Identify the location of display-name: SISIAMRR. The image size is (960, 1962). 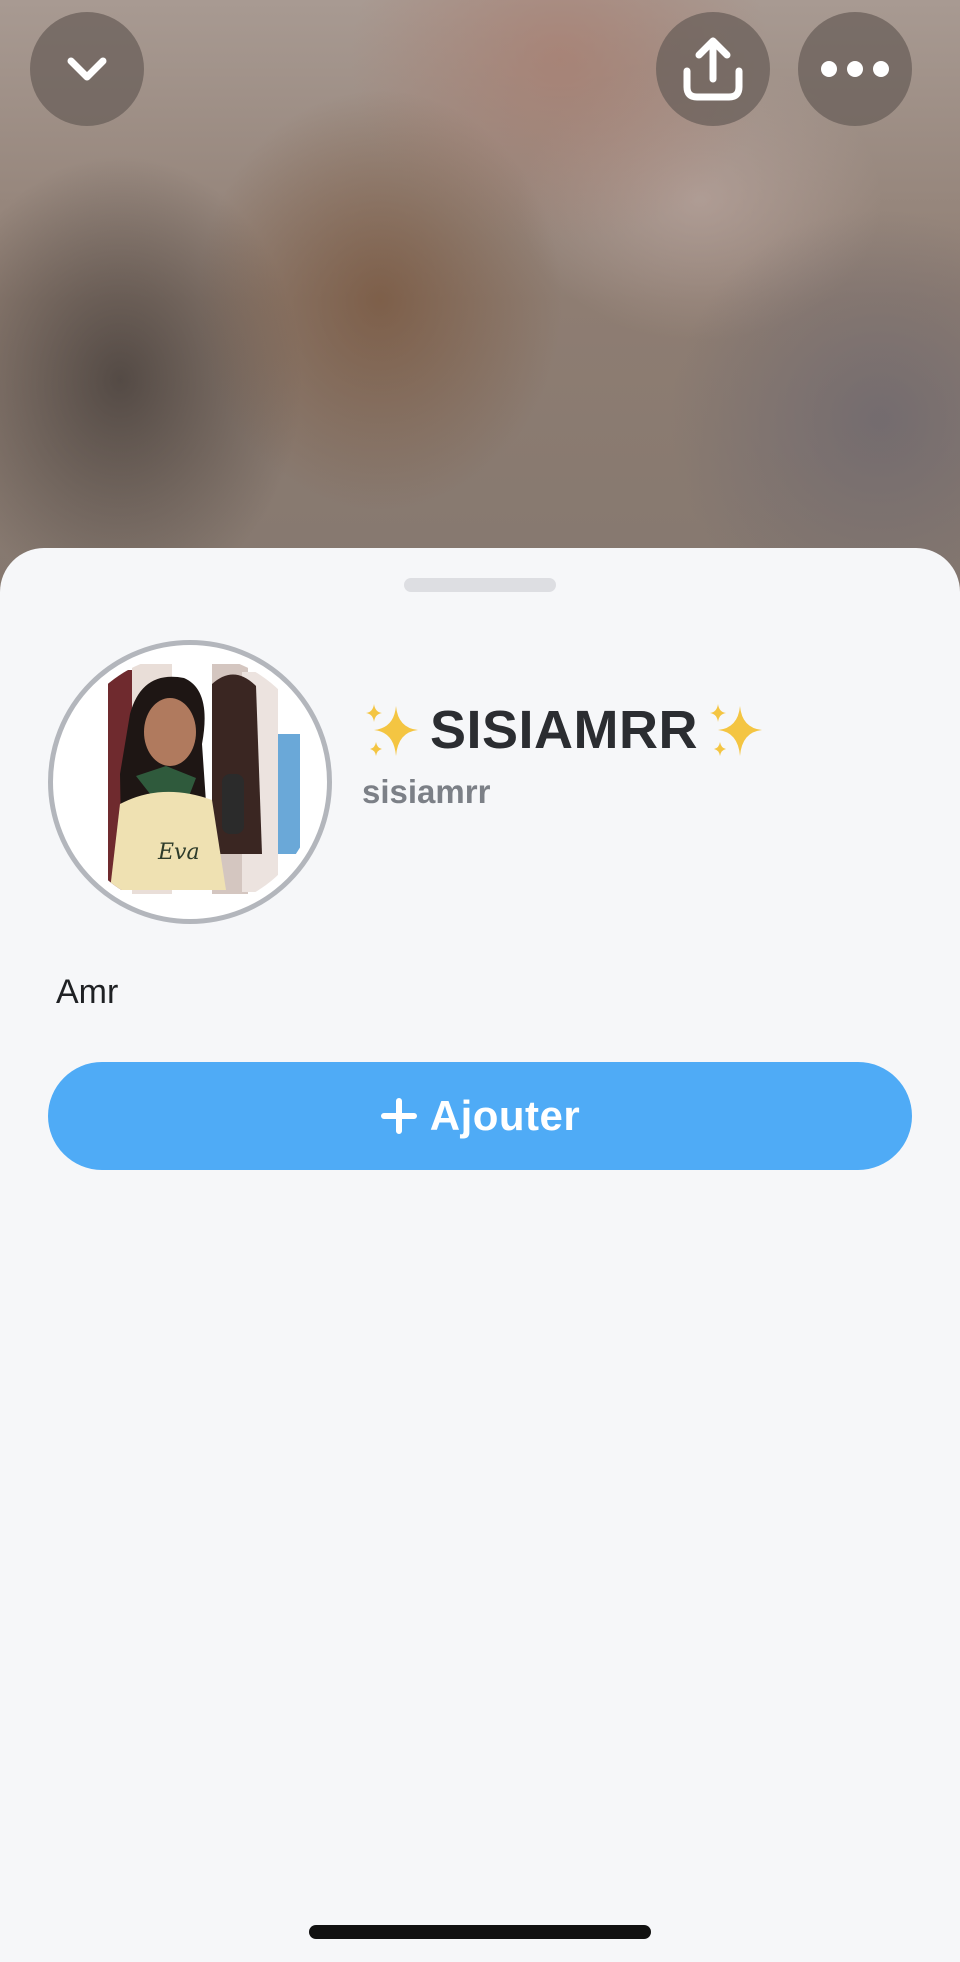
(564, 730).